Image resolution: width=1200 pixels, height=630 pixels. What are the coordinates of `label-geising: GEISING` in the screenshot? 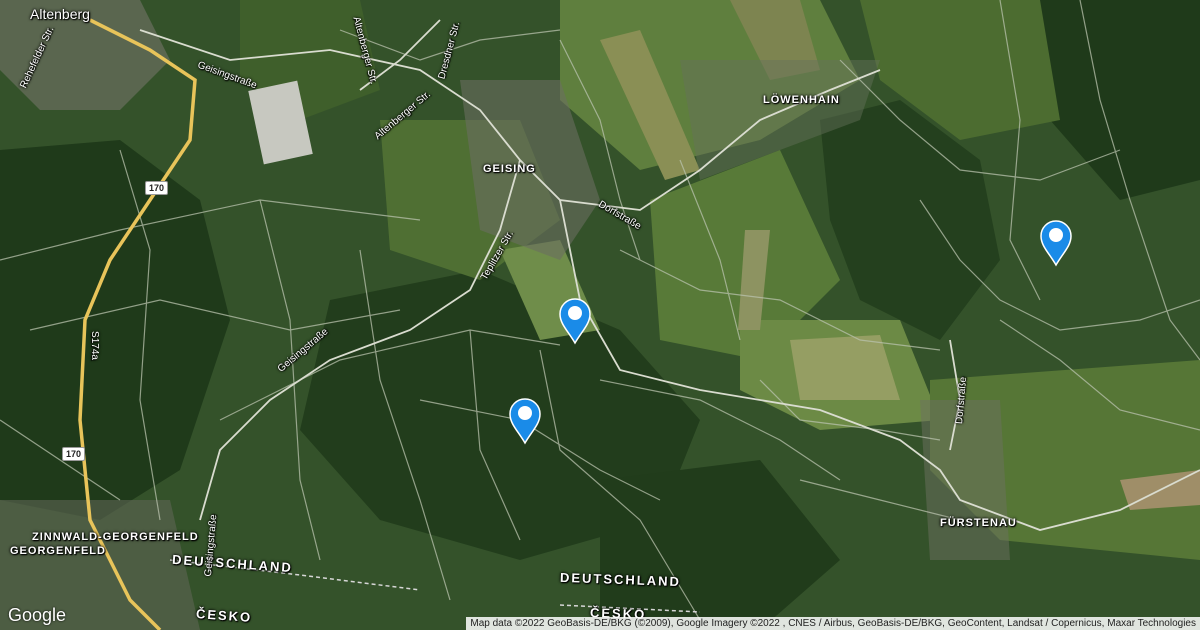 It's located at (509, 169).